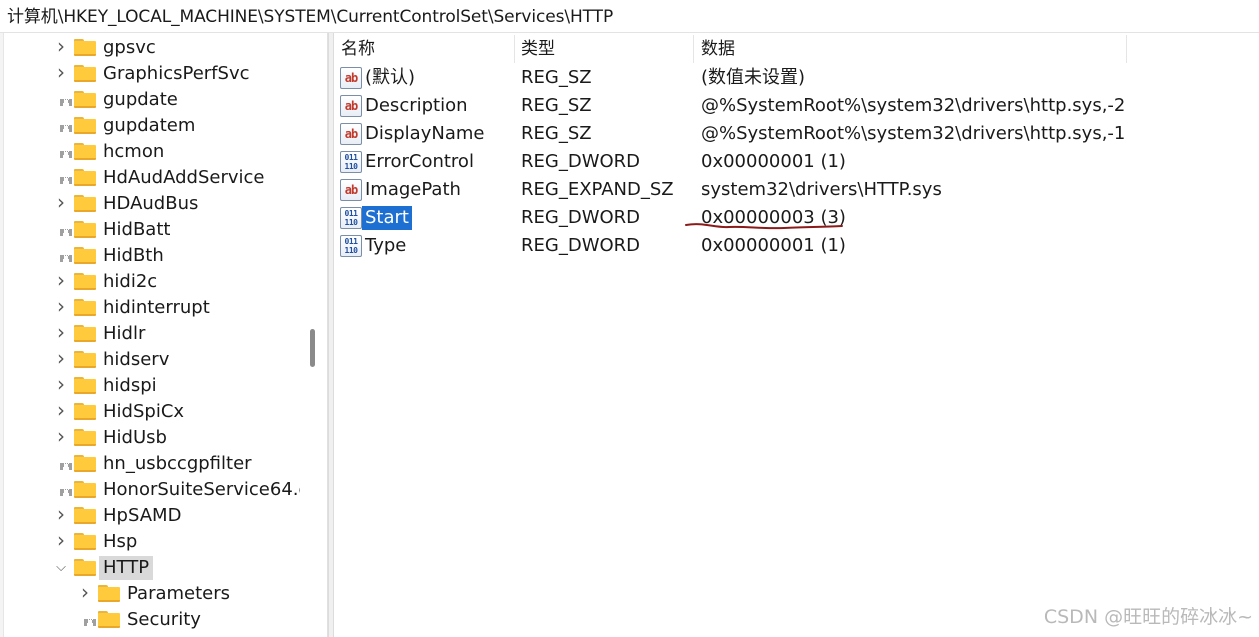  Describe the element at coordinates (142, 515) in the screenshot. I see `tree-item-label: HpSAMD` at that location.